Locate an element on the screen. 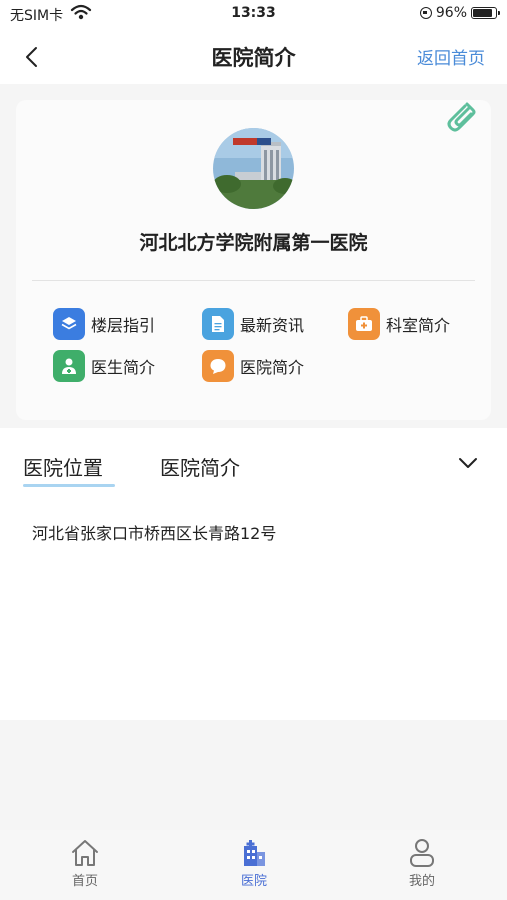 Image resolution: width=507 pixels, height=900 pixels. bottom-tab-bar: 首页 医院 我的 is located at coordinates (253, 865).